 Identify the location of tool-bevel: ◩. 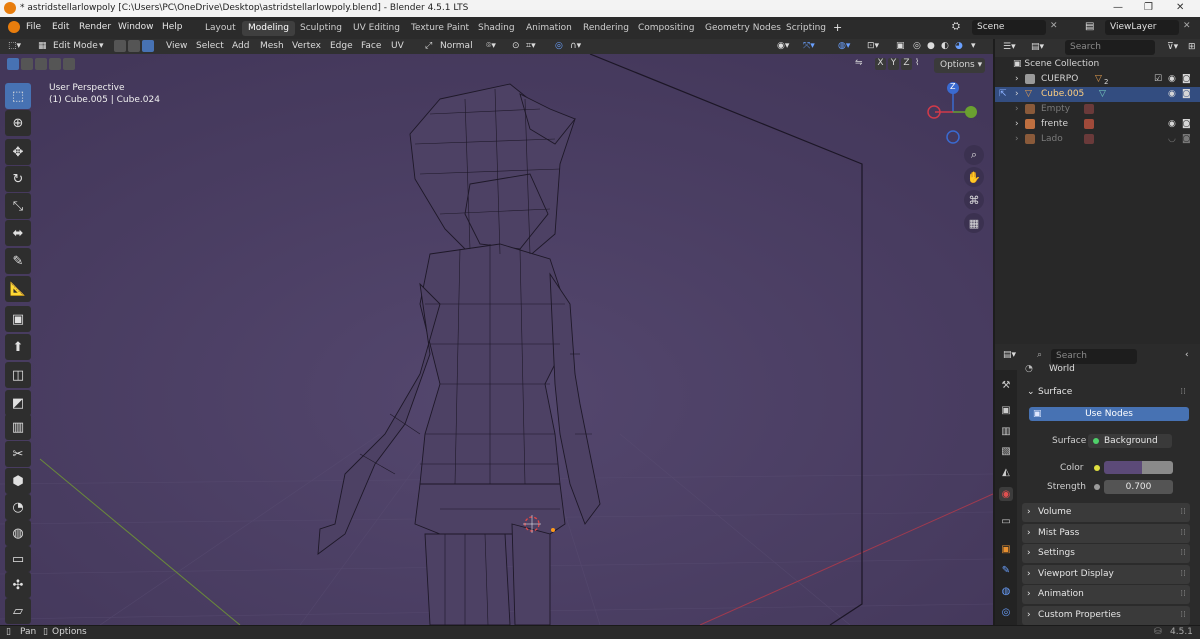
(18, 403).